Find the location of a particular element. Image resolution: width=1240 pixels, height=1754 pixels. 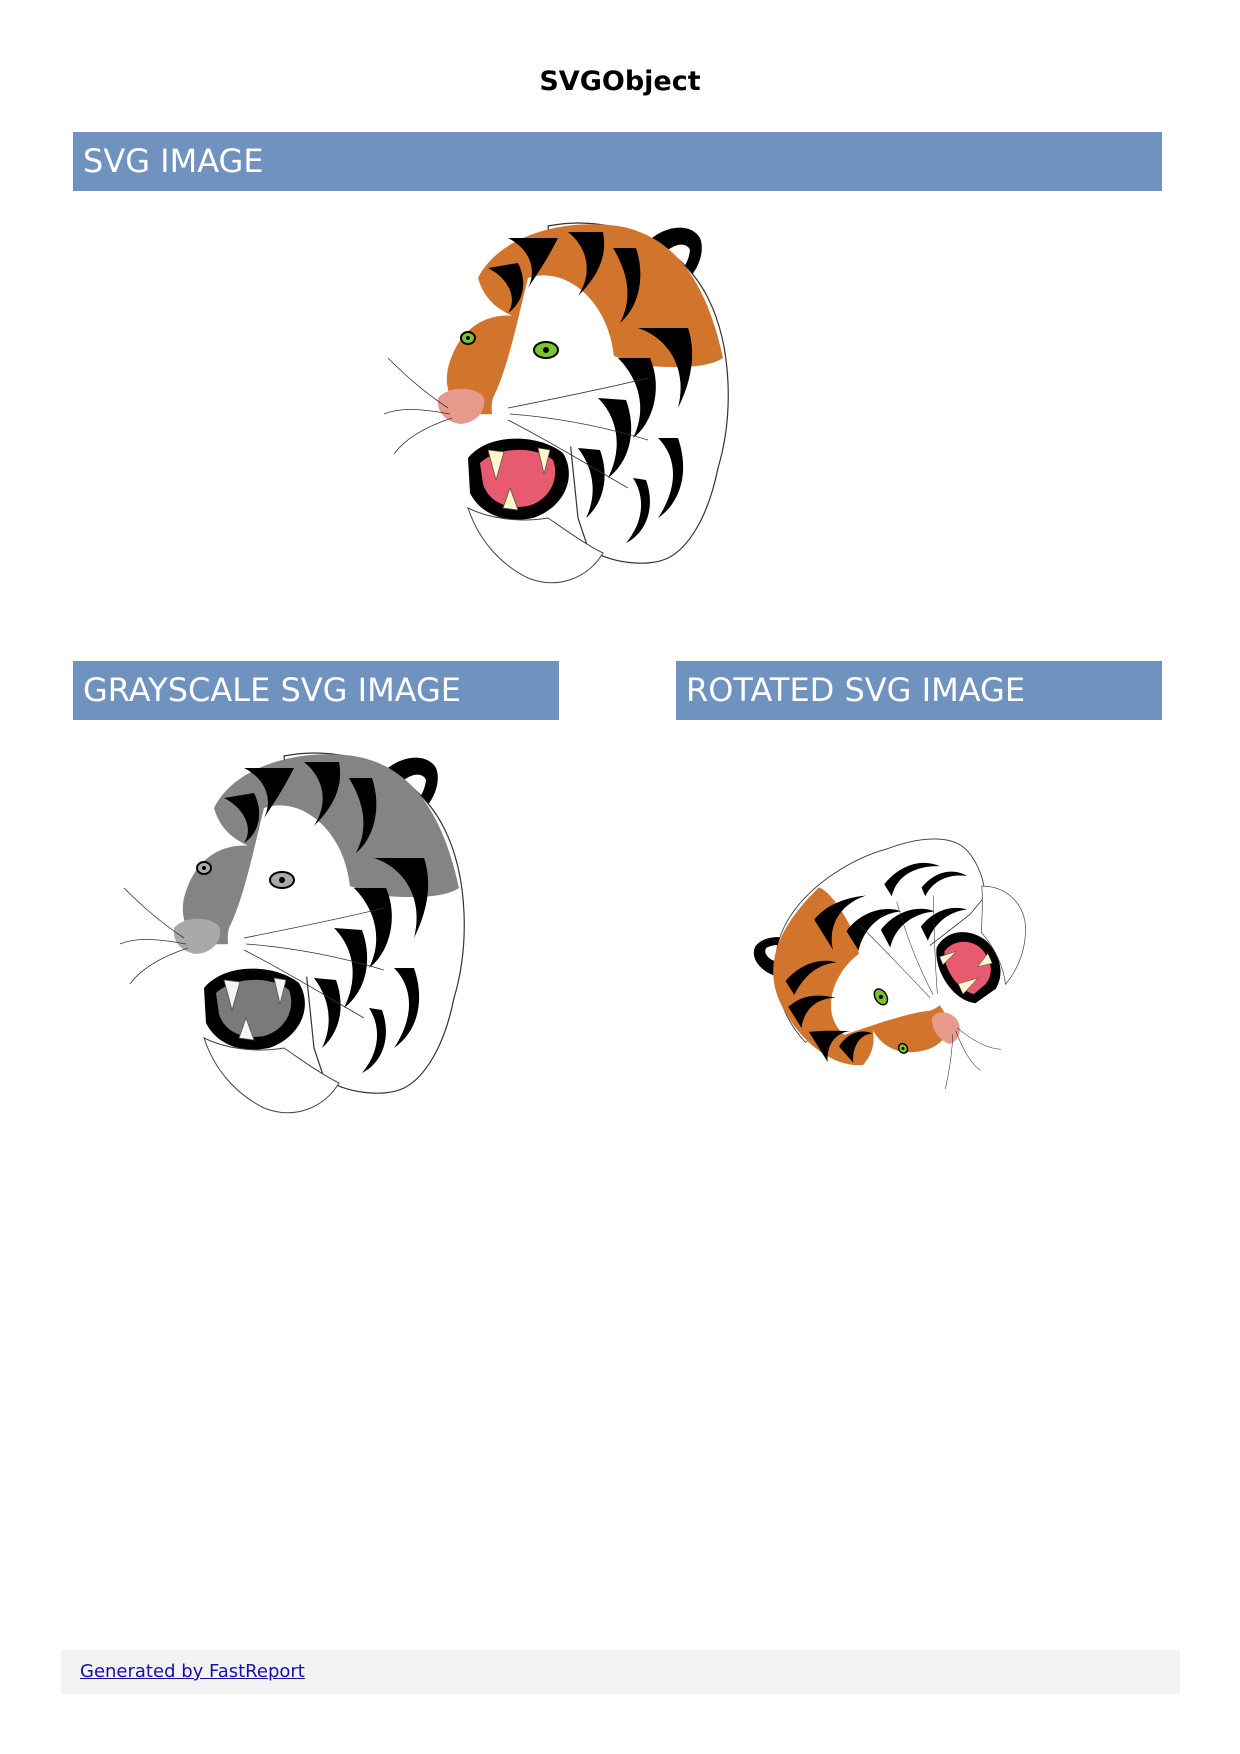

footer-bar: Generated by FastReport is located at coordinates (620, 1672).